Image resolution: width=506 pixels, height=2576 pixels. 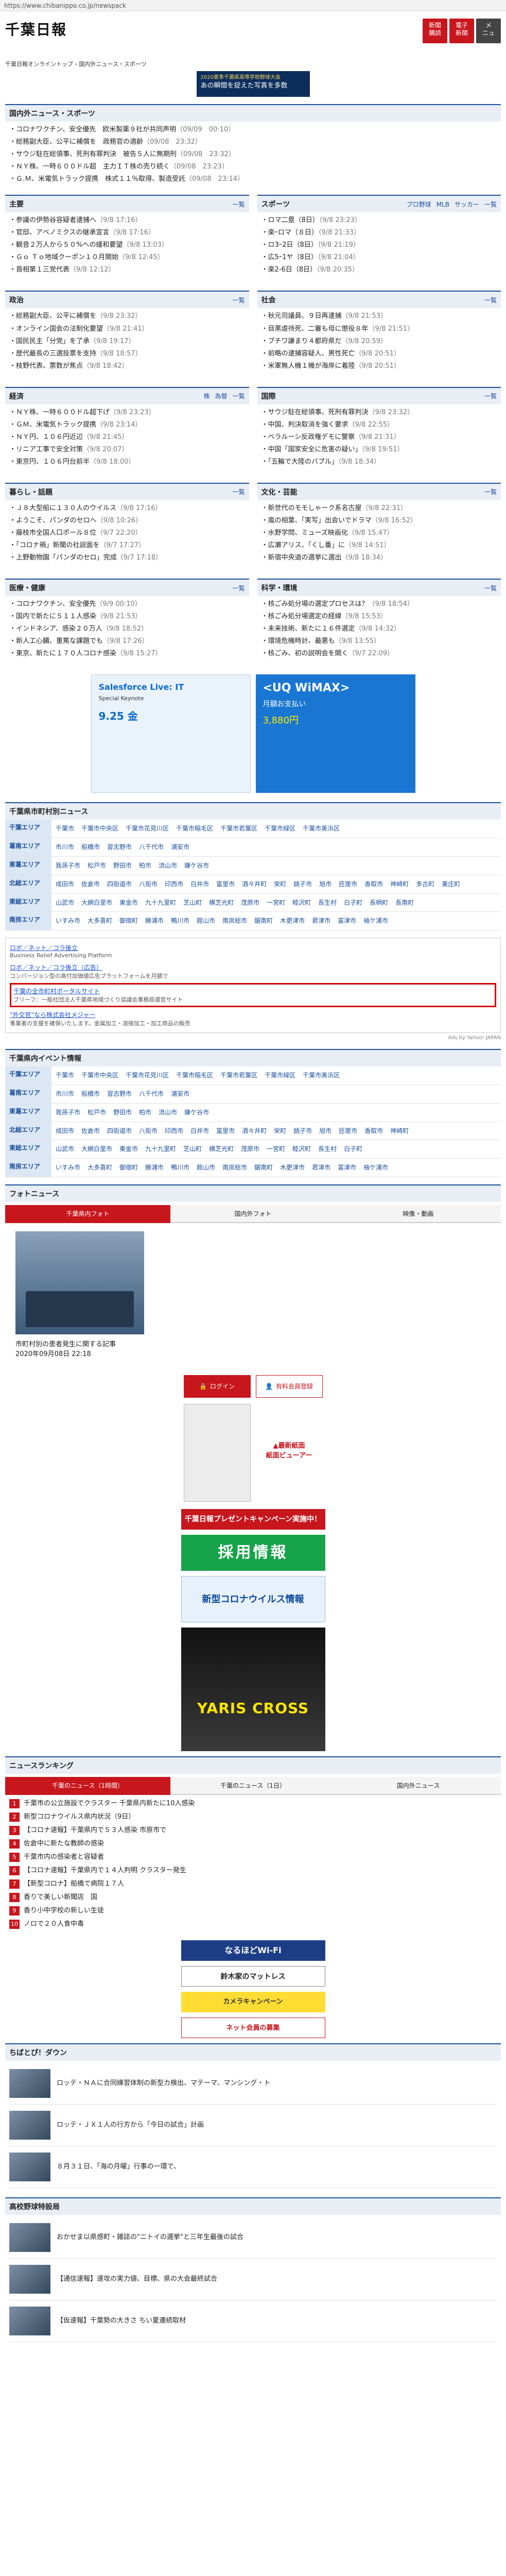 What do you see at coordinates (419, 204) in the screenshot?
I see `category-tab: プロ野球` at bounding box center [419, 204].